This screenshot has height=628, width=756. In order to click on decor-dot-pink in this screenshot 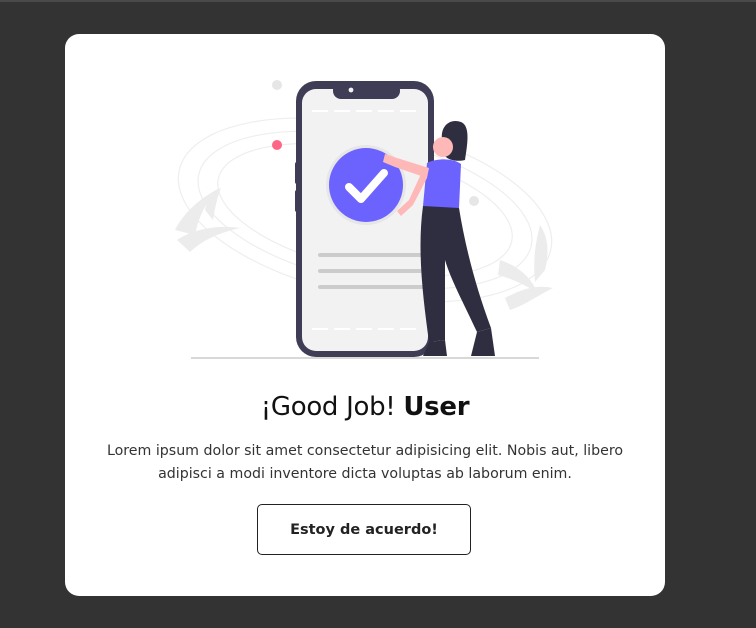, I will do `click(277, 145)`.